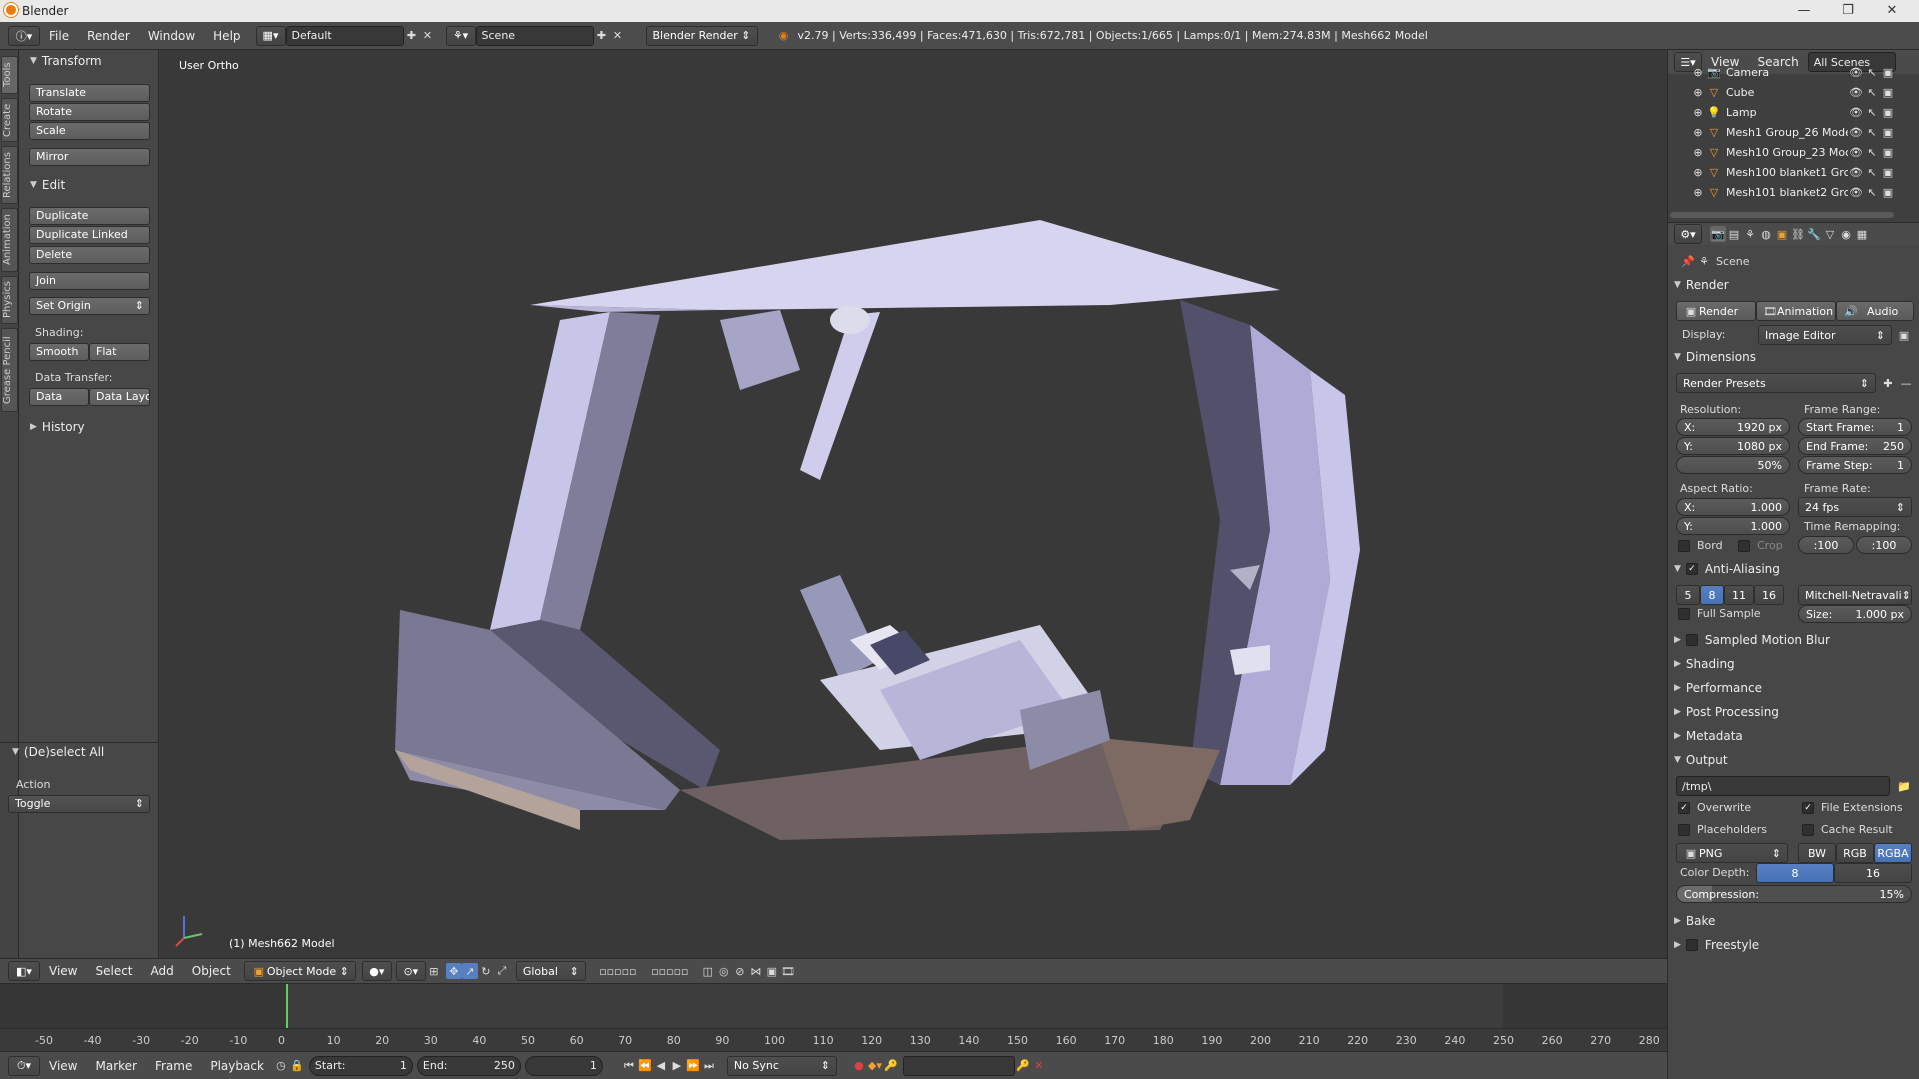  Describe the element at coordinates (629, 1066) in the screenshot. I see `jump-start-icon: ⏮` at that location.